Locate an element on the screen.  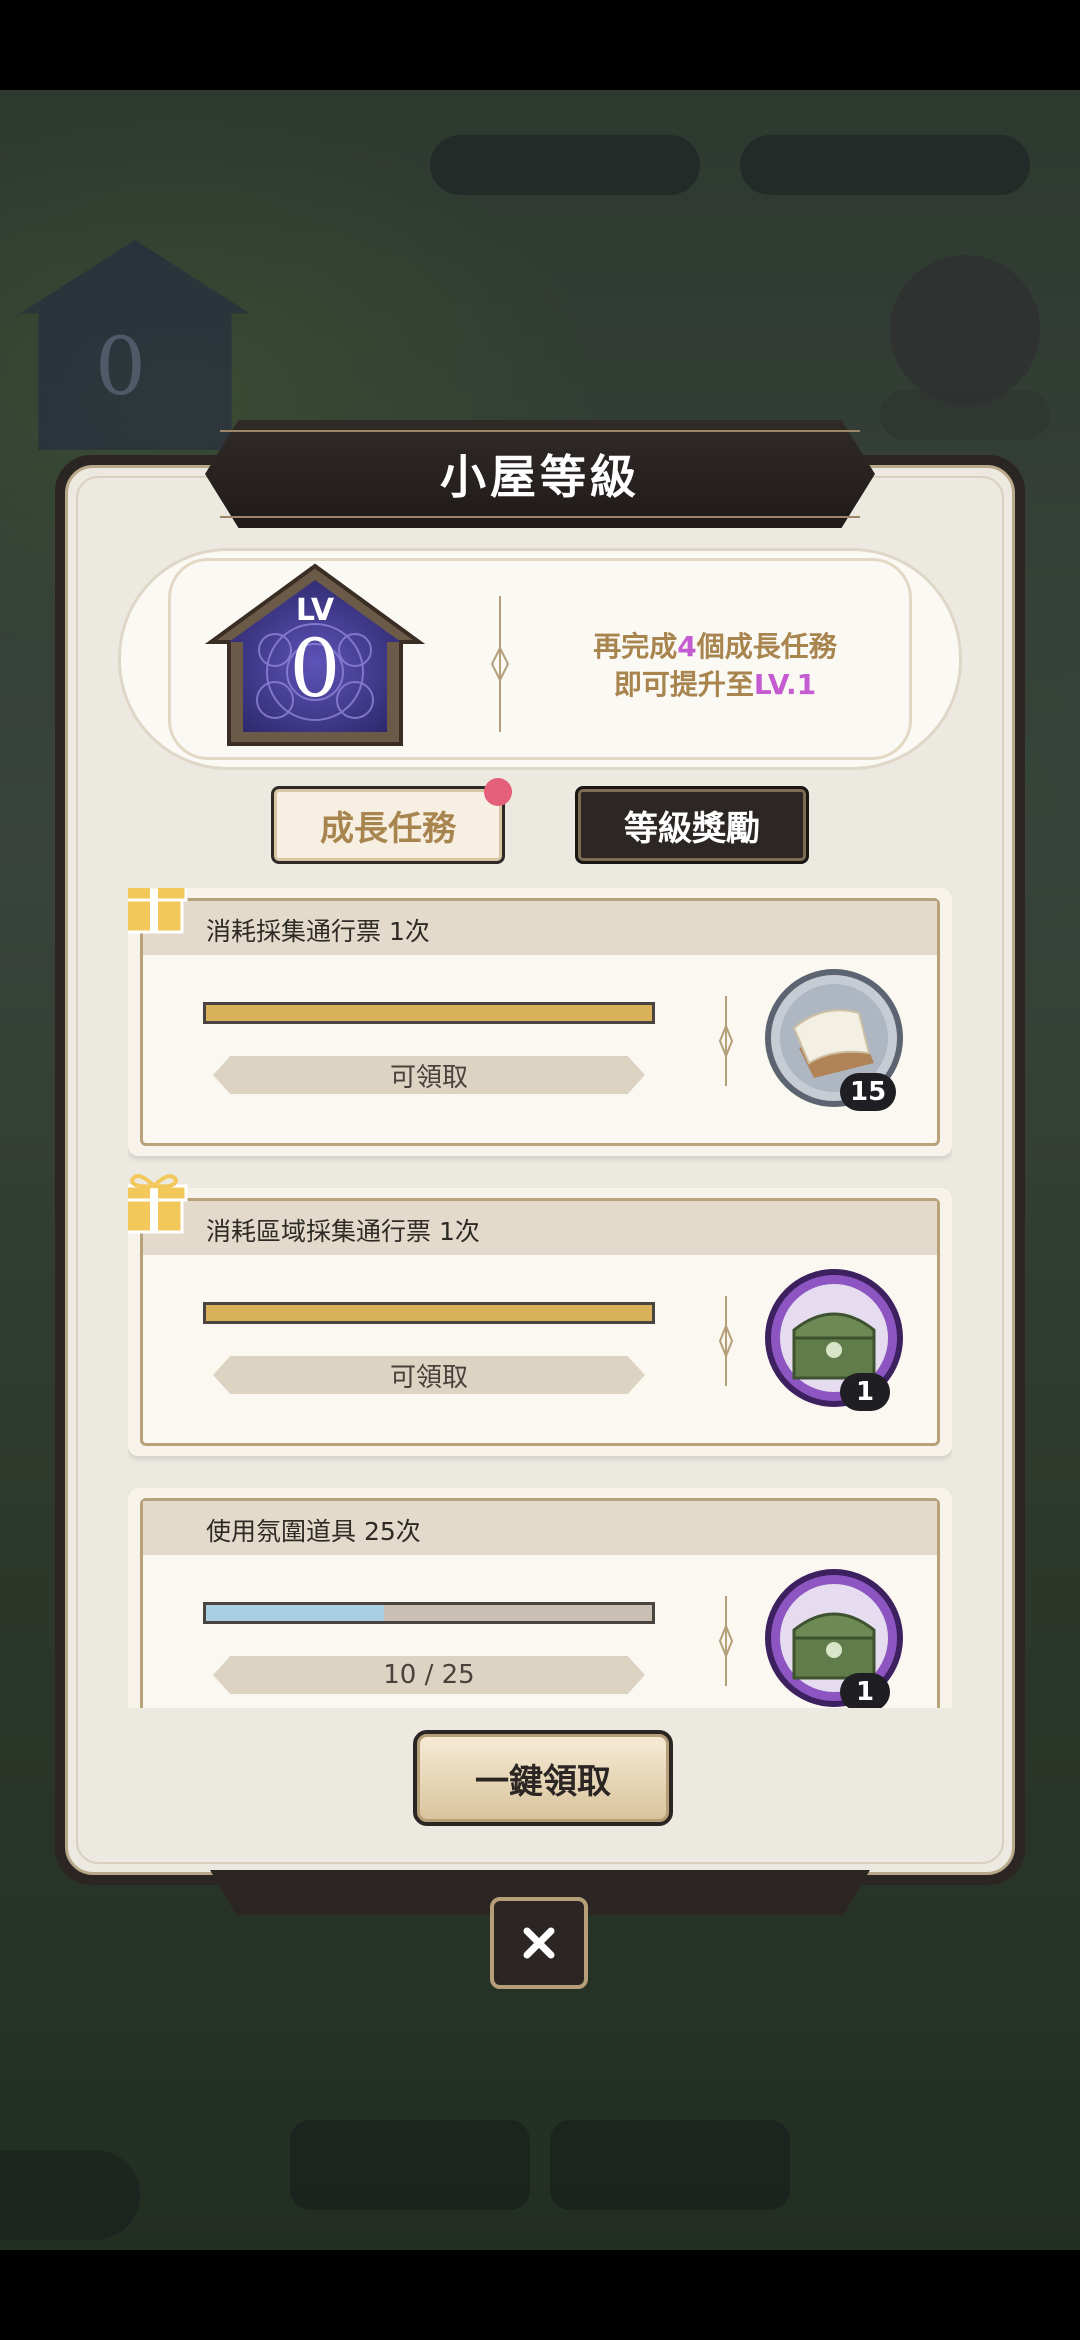
level-value: 0 is located at coordinates (315, 668).